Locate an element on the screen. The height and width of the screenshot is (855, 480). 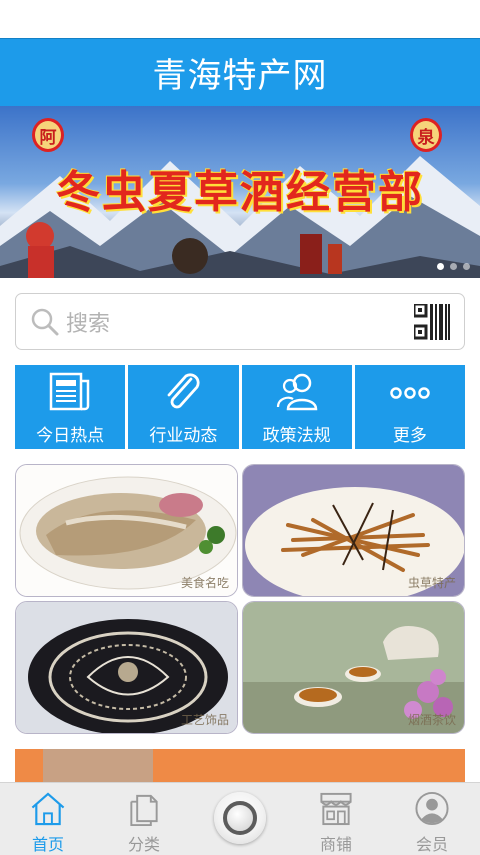
app-header: 青海特产网 is located at coordinates (240, 72).